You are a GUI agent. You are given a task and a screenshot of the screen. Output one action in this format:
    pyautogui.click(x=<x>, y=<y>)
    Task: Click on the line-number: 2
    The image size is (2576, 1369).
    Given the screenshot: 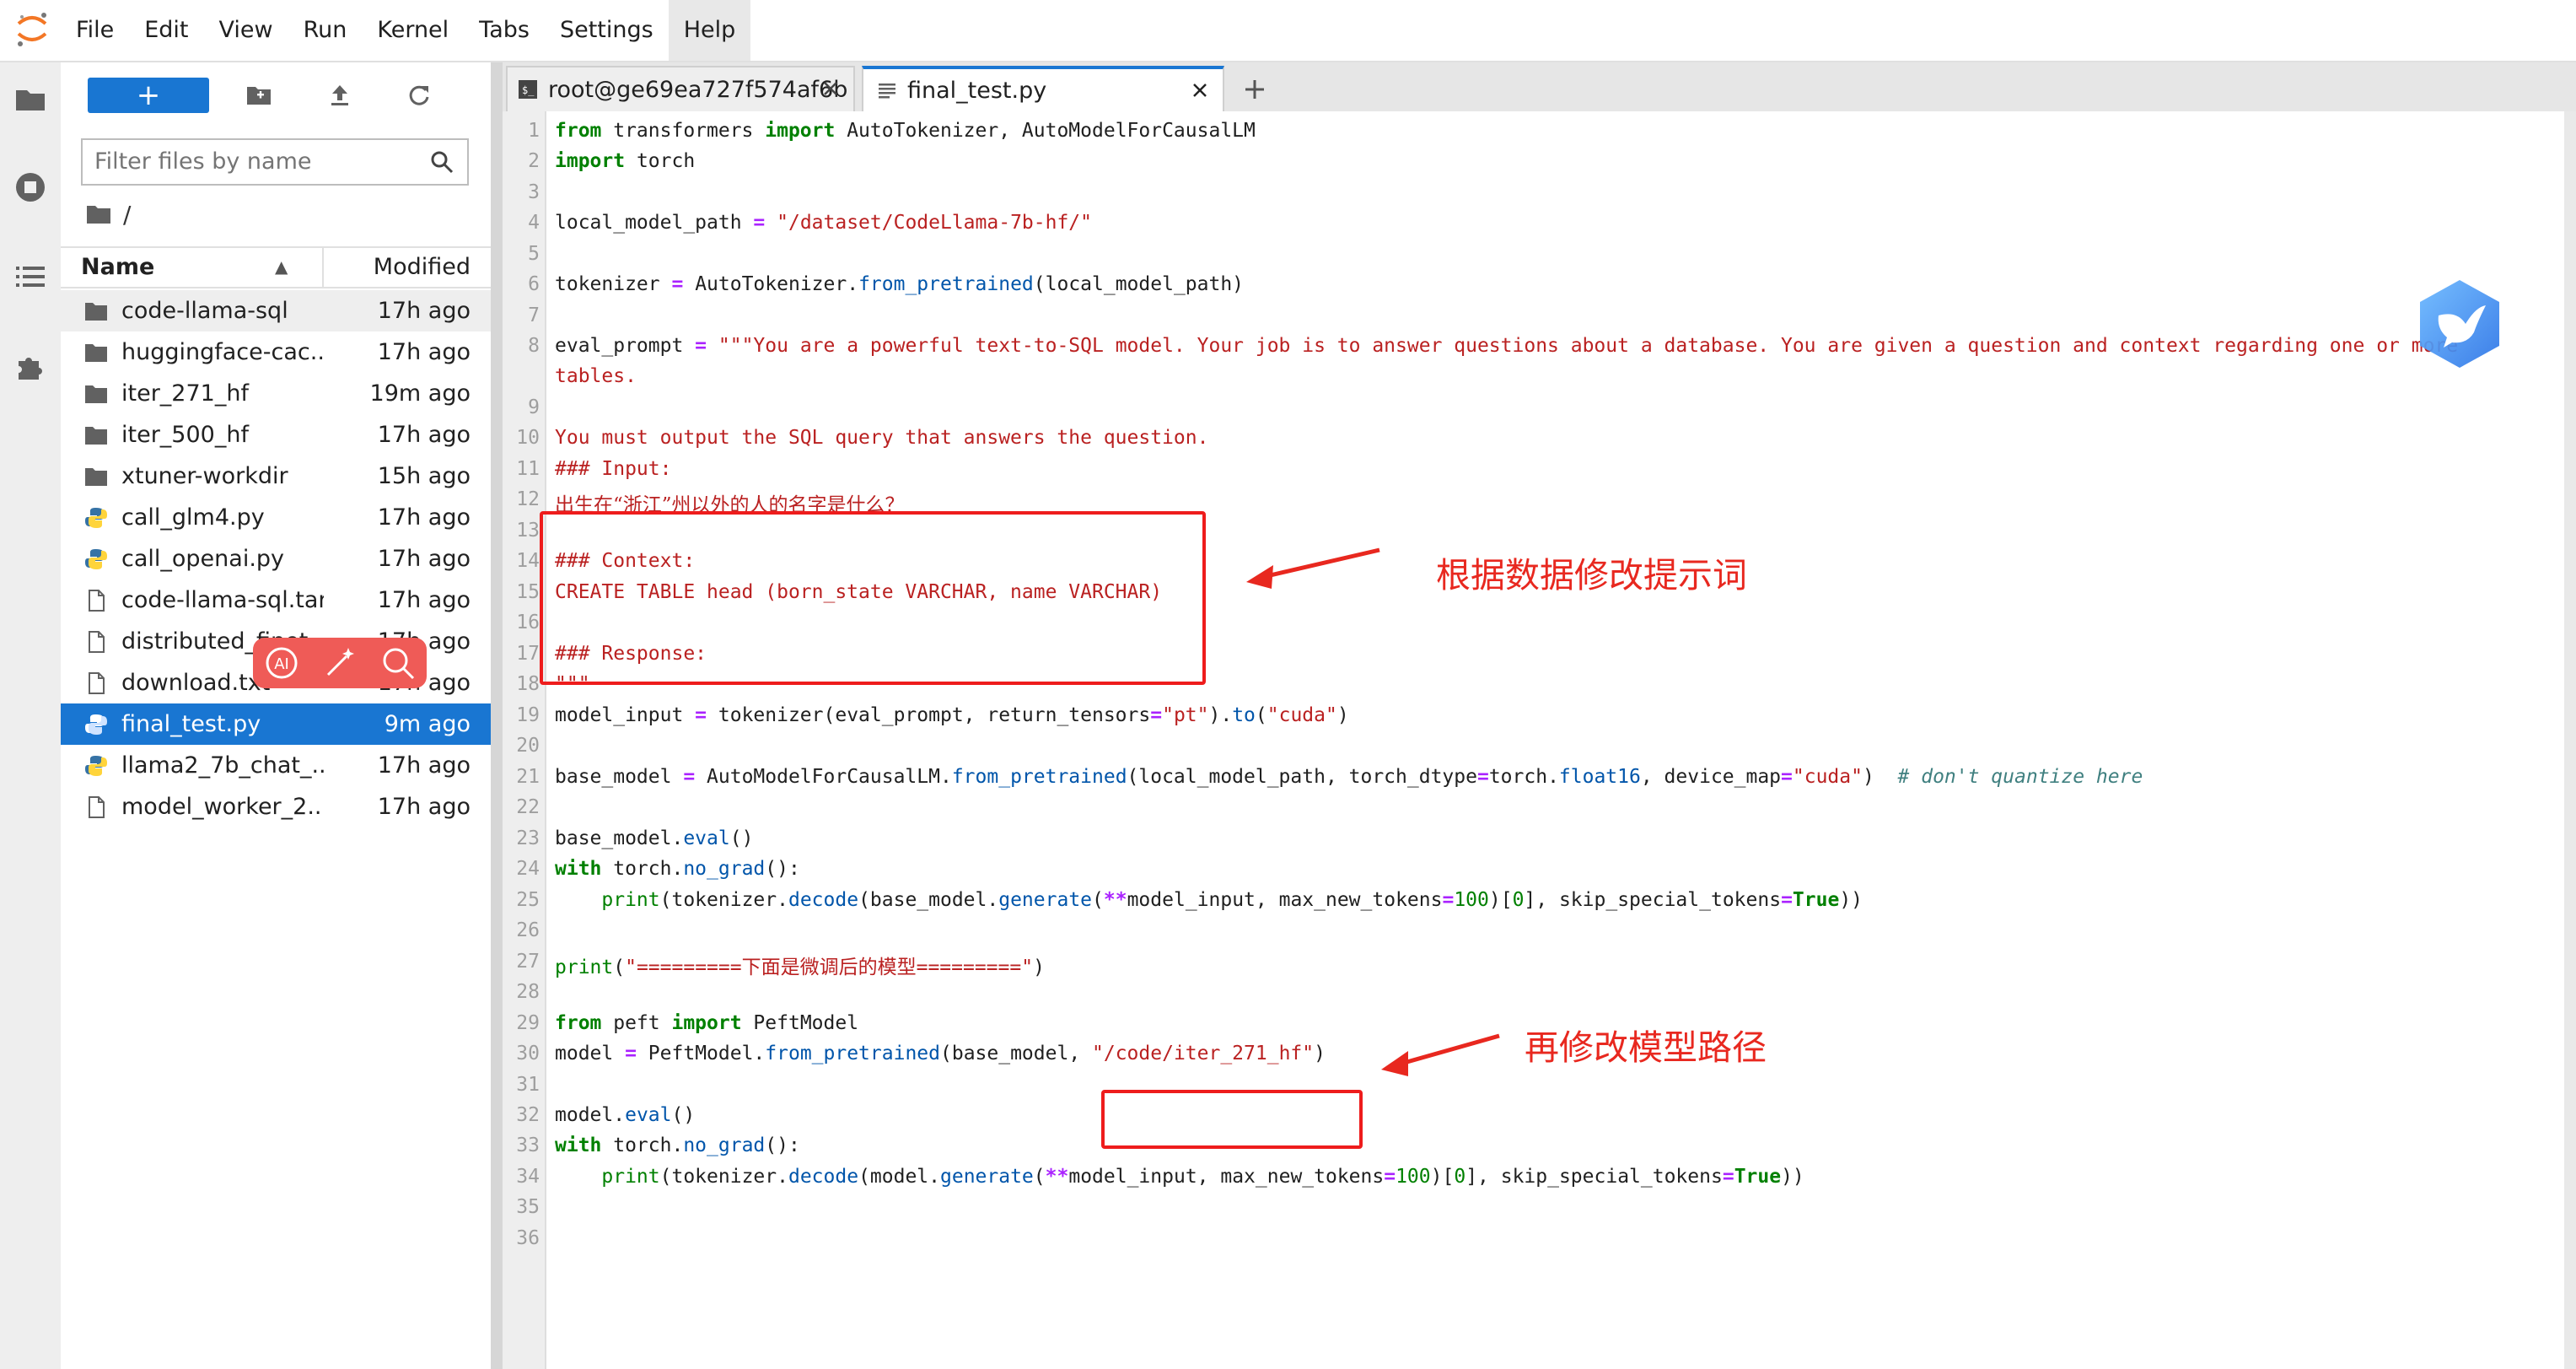 What is the action you would take?
    pyautogui.click(x=534, y=161)
    